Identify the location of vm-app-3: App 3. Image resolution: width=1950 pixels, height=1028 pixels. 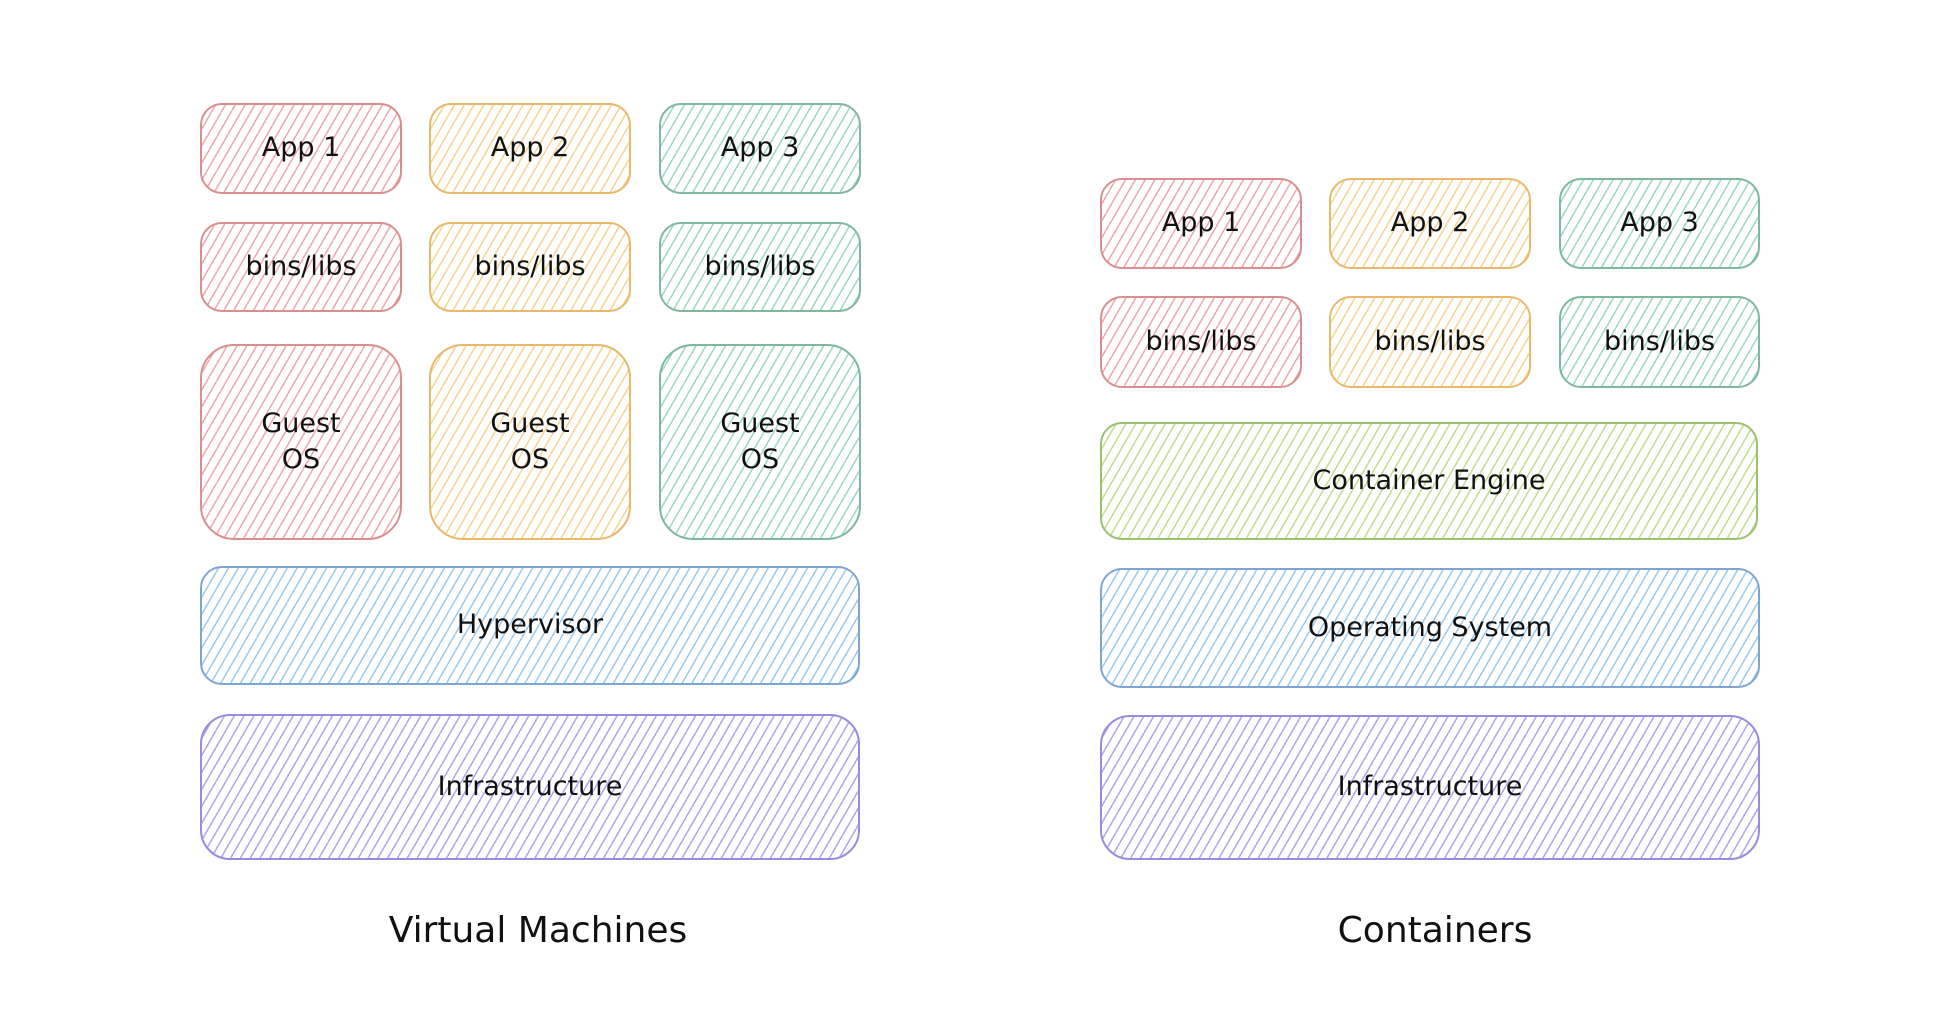
(760, 148).